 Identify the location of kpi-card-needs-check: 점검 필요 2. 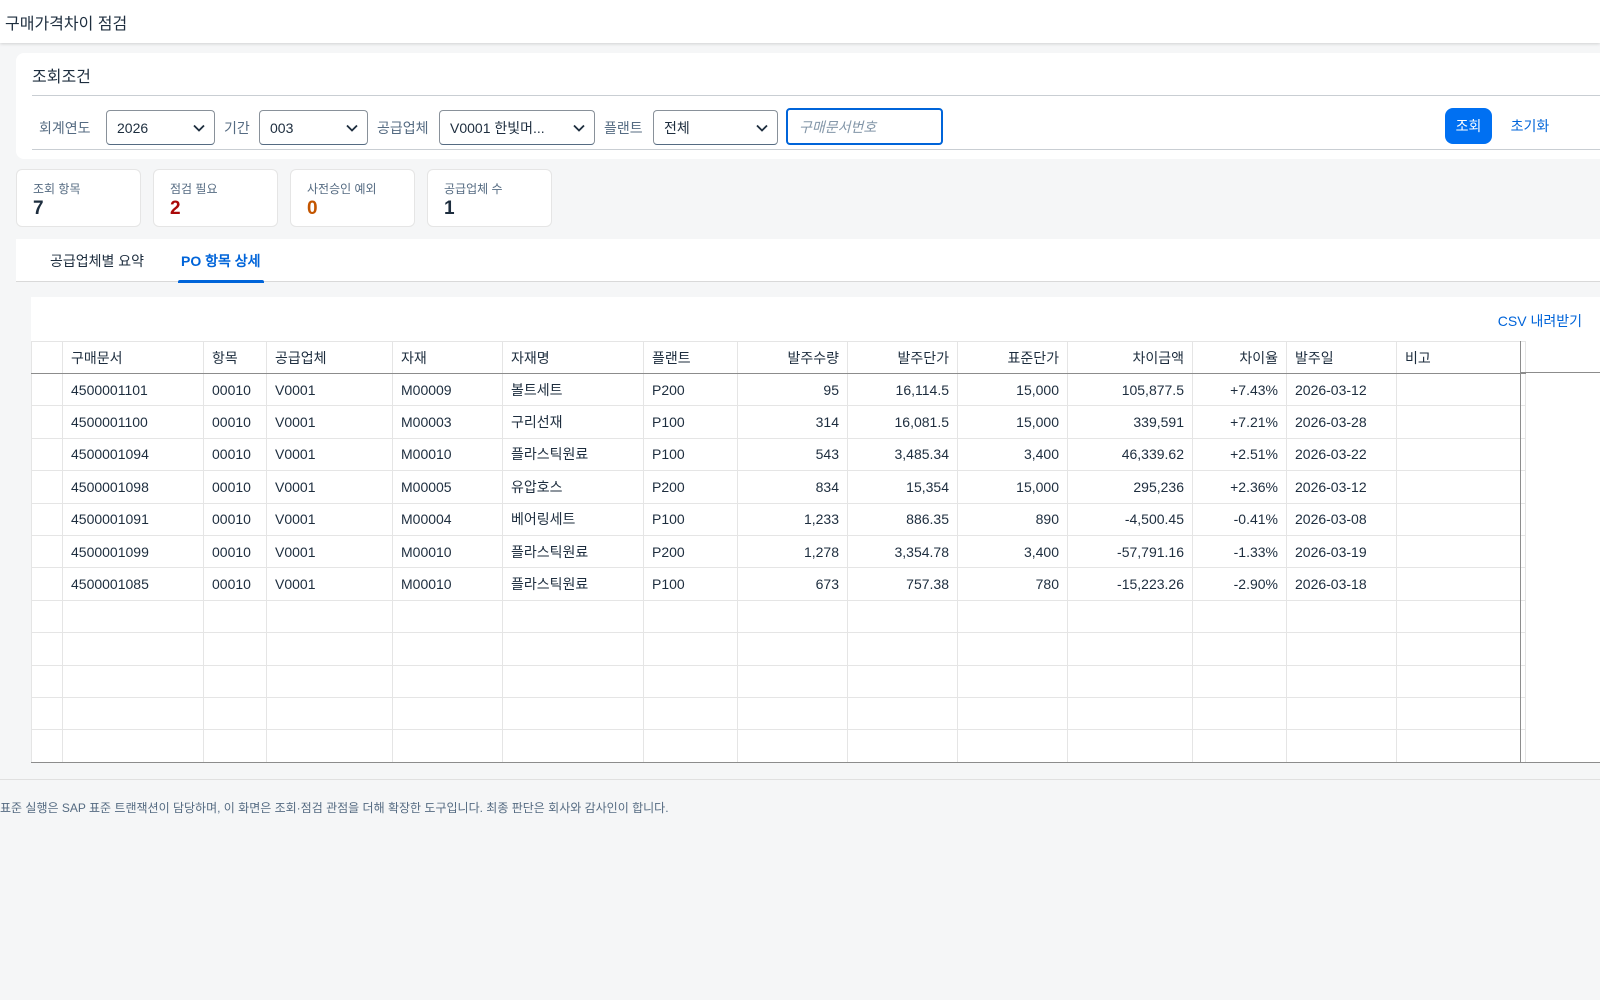
(215, 198).